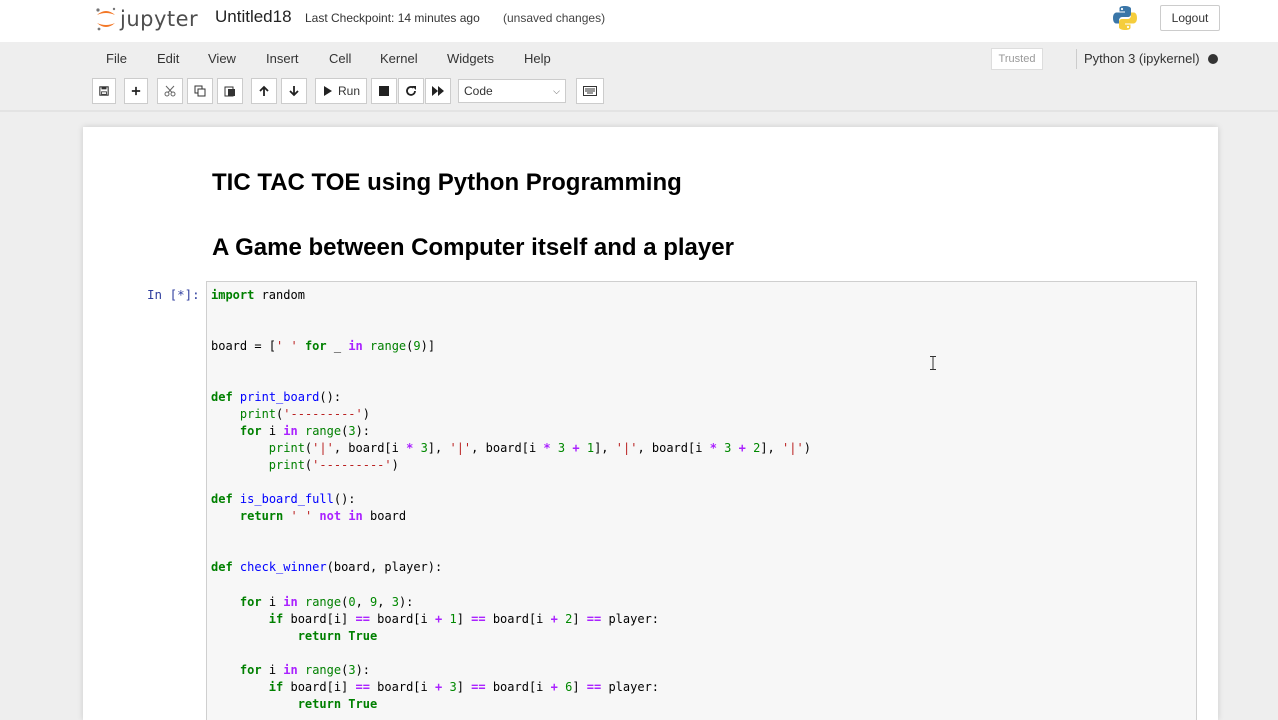 This screenshot has width=1278, height=720. What do you see at coordinates (168, 58) in the screenshot?
I see `menu-edit: Edit` at bounding box center [168, 58].